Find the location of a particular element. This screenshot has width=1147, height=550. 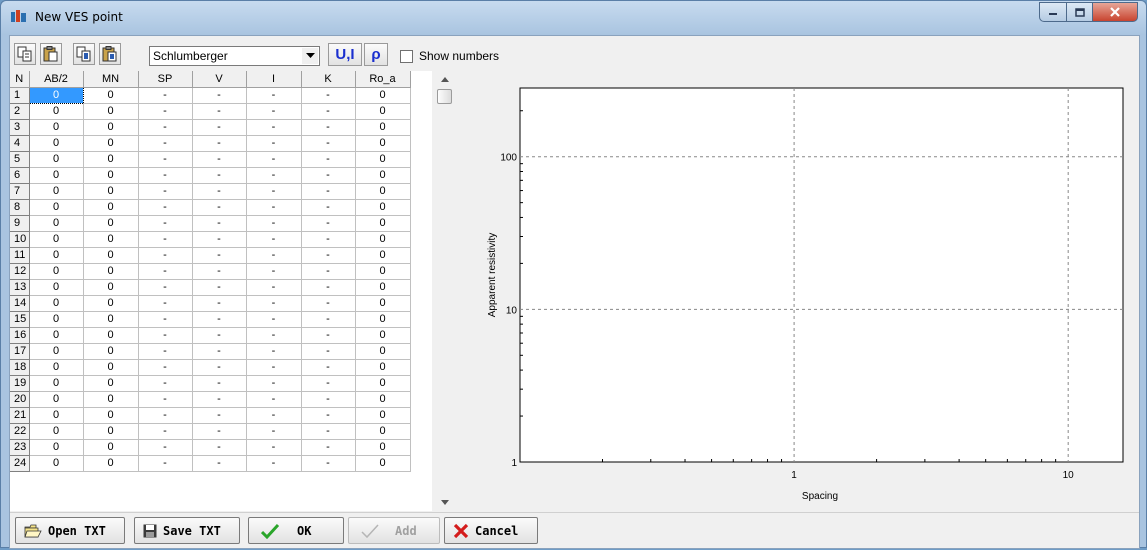

table-row: 700----0 is located at coordinates (210, 191).